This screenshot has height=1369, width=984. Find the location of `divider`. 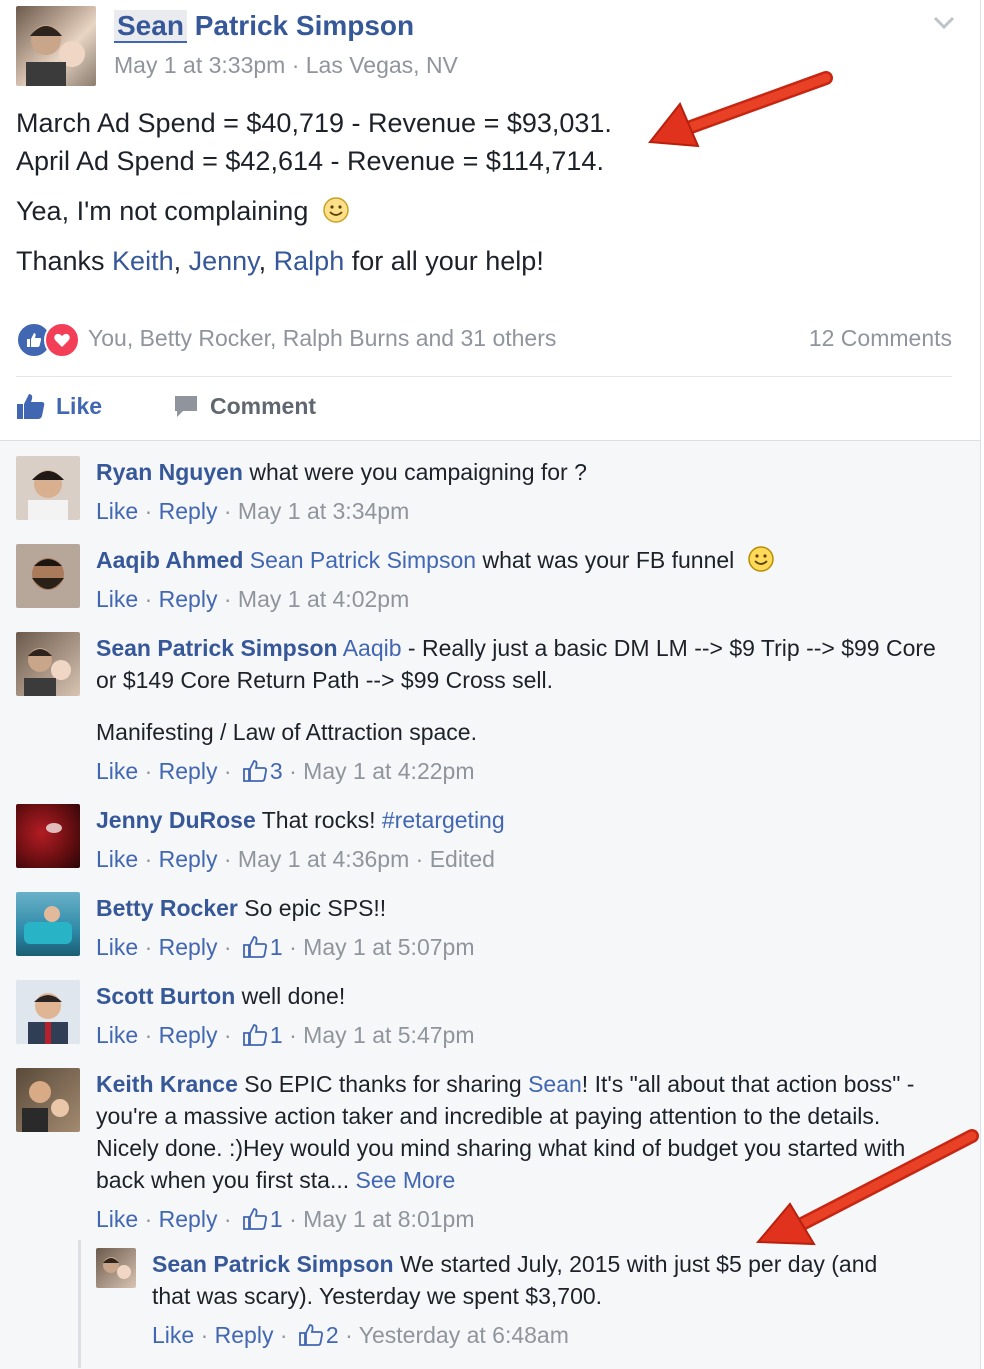

divider is located at coordinates (484, 376).